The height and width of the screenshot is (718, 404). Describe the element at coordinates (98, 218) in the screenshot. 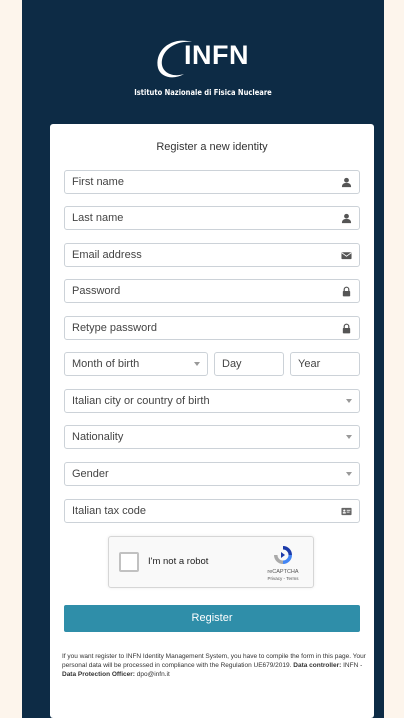

I see `last-name-placeholder: Last name` at that location.